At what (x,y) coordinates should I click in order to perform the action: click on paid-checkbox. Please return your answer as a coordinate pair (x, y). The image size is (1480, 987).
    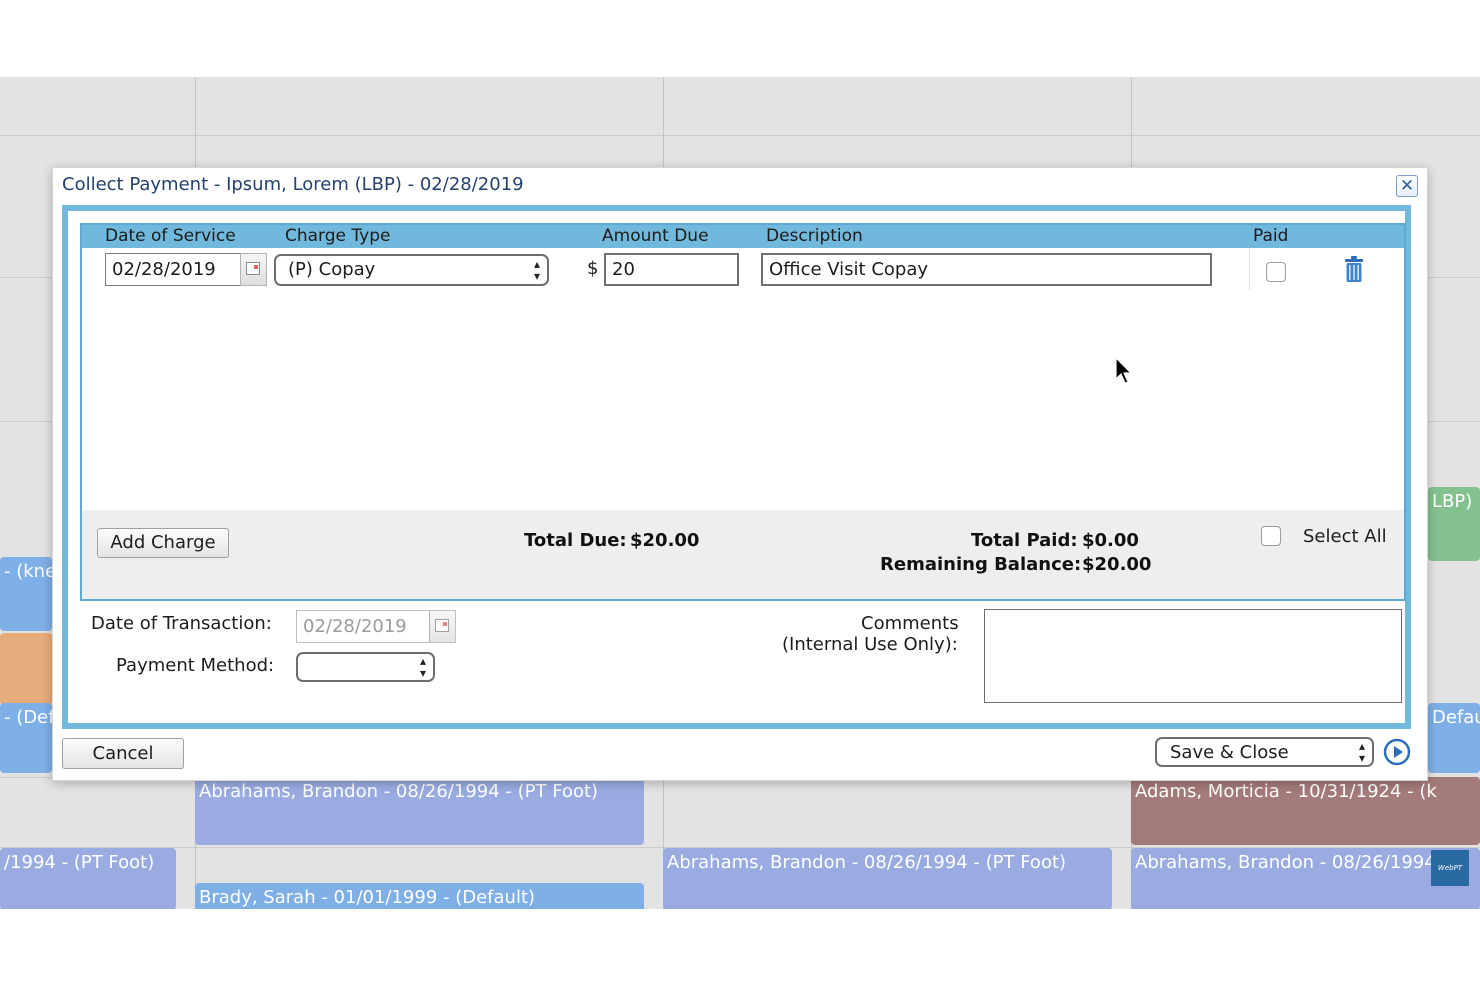
    Looking at the image, I should click on (1276, 272).